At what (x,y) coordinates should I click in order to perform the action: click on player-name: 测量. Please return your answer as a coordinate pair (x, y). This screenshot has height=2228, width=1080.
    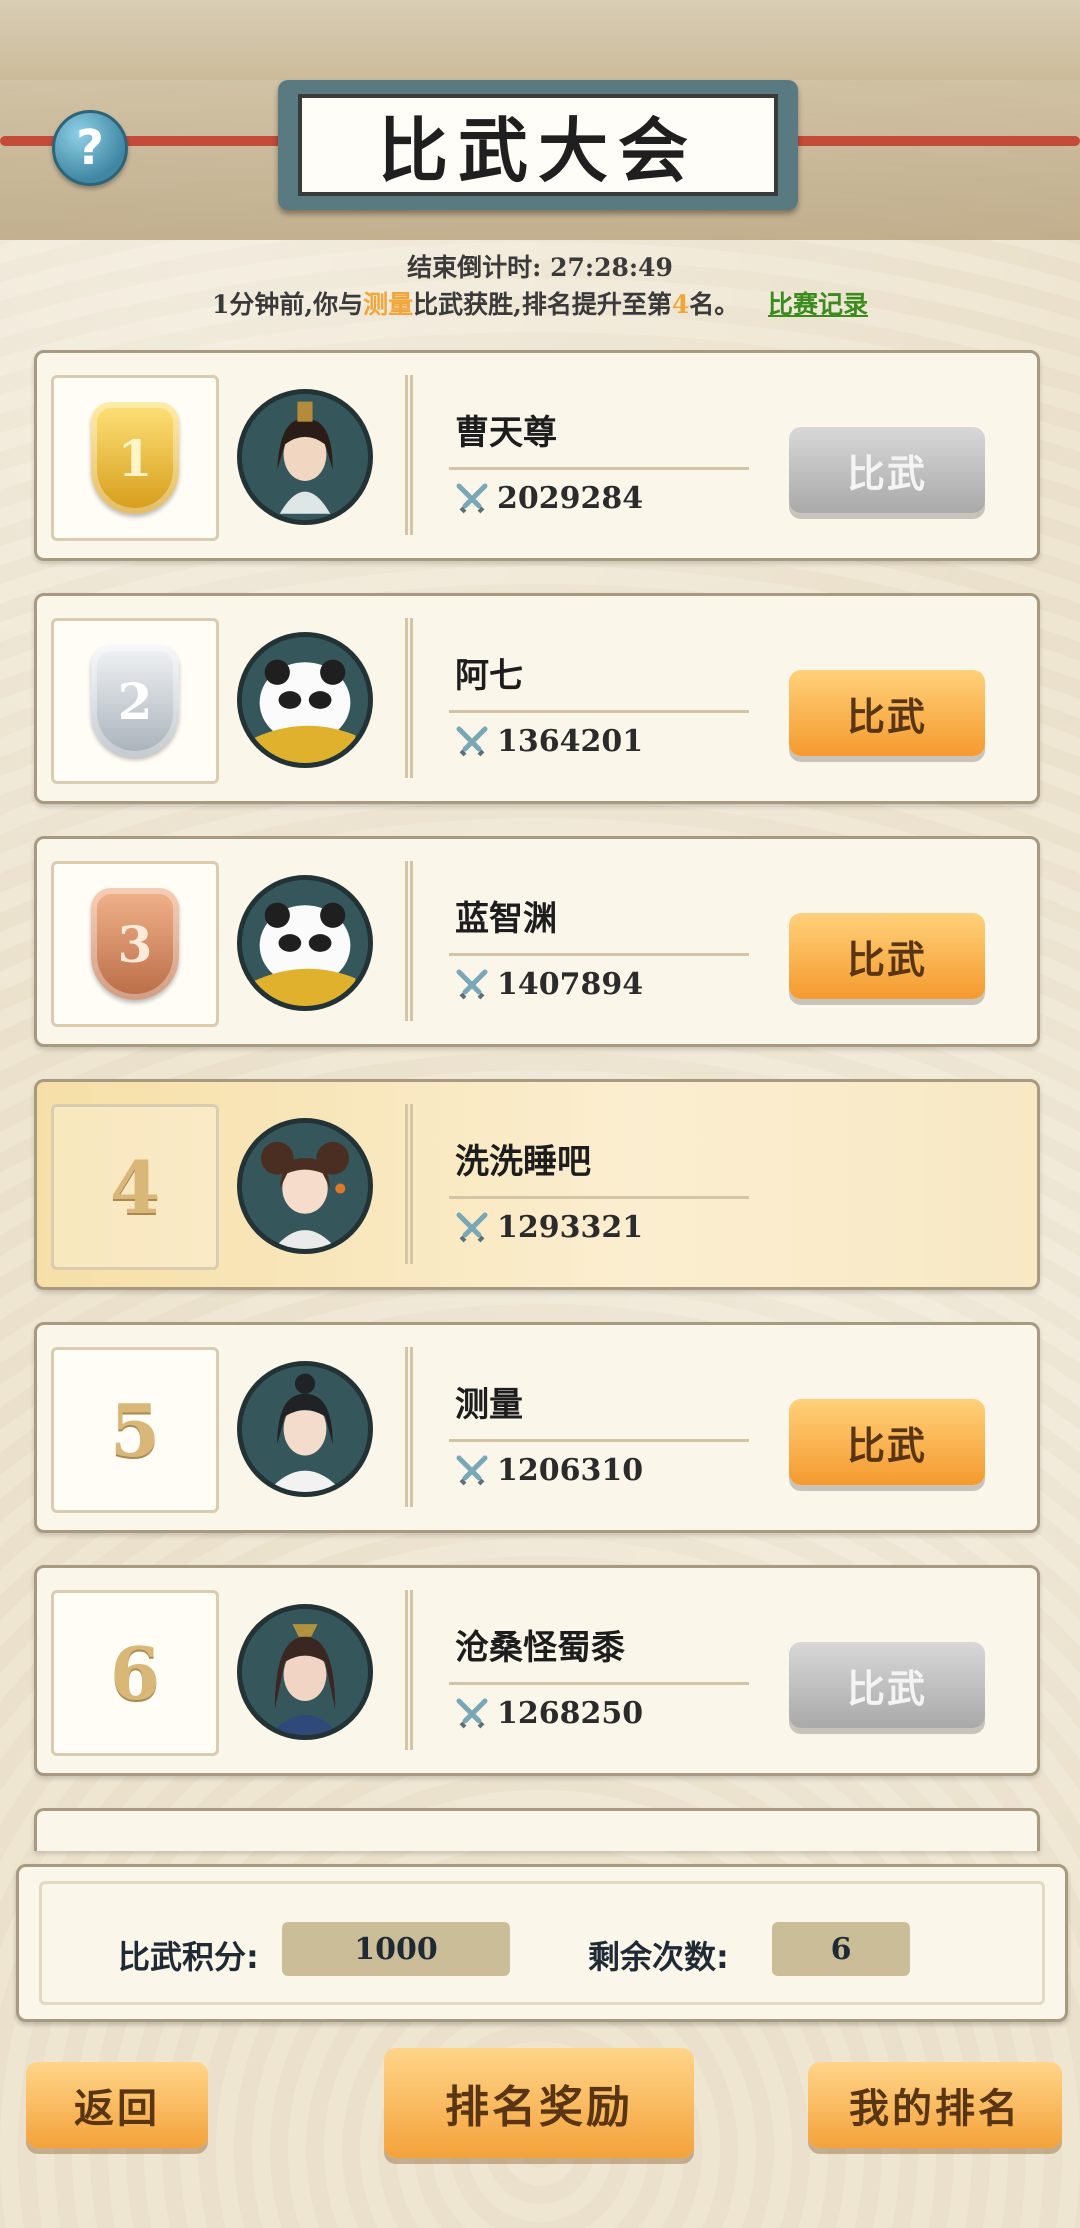
    Looking at the image, I should click on (489, 1405).